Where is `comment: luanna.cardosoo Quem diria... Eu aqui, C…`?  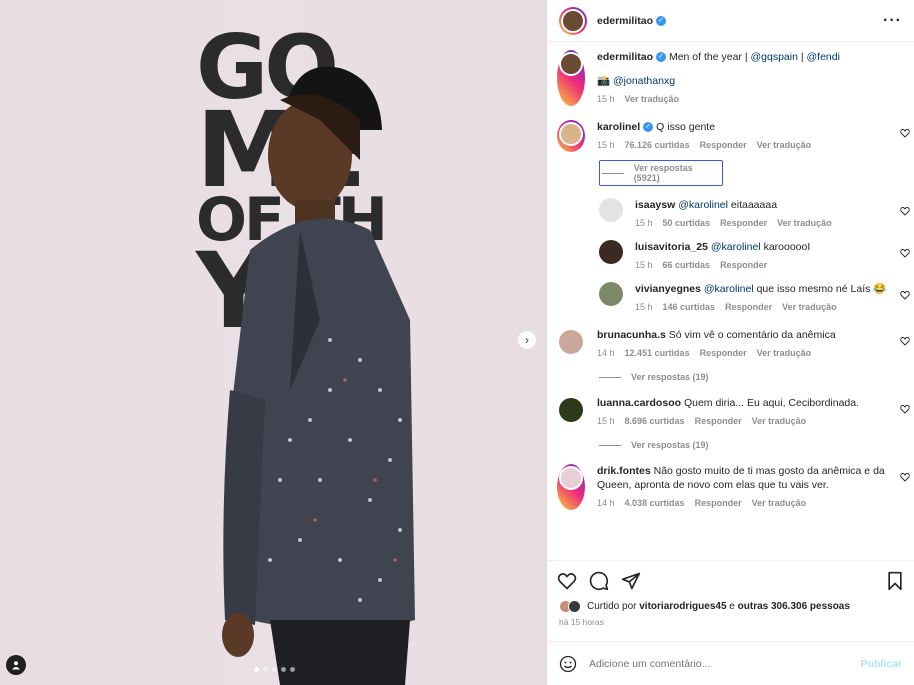
comment: luanna.cardosoo Quem diria... Eu aqui, C… is located at coordinates (730, 412).